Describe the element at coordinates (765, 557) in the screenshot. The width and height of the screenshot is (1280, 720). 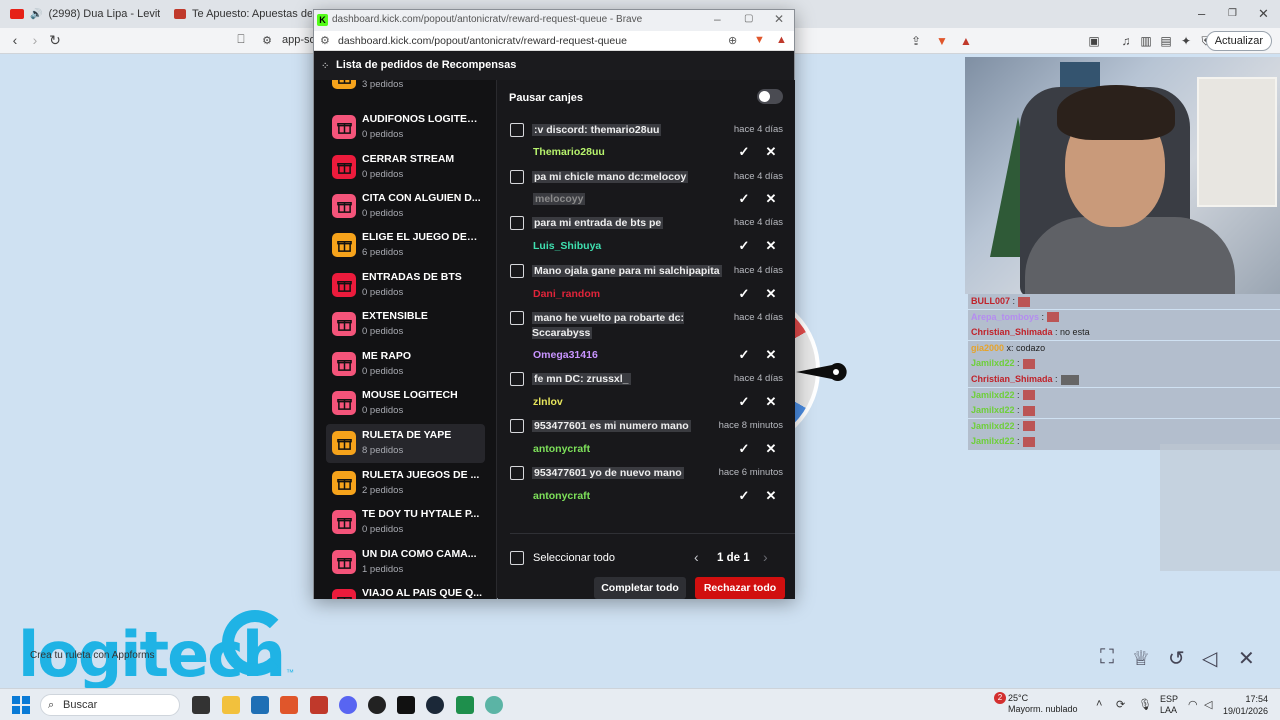
I see `chevron-right-icon: ›` at that location.